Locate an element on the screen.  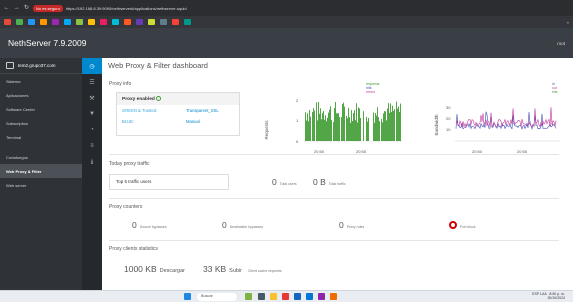
chrome-icon is located at coordinates (285, 296).